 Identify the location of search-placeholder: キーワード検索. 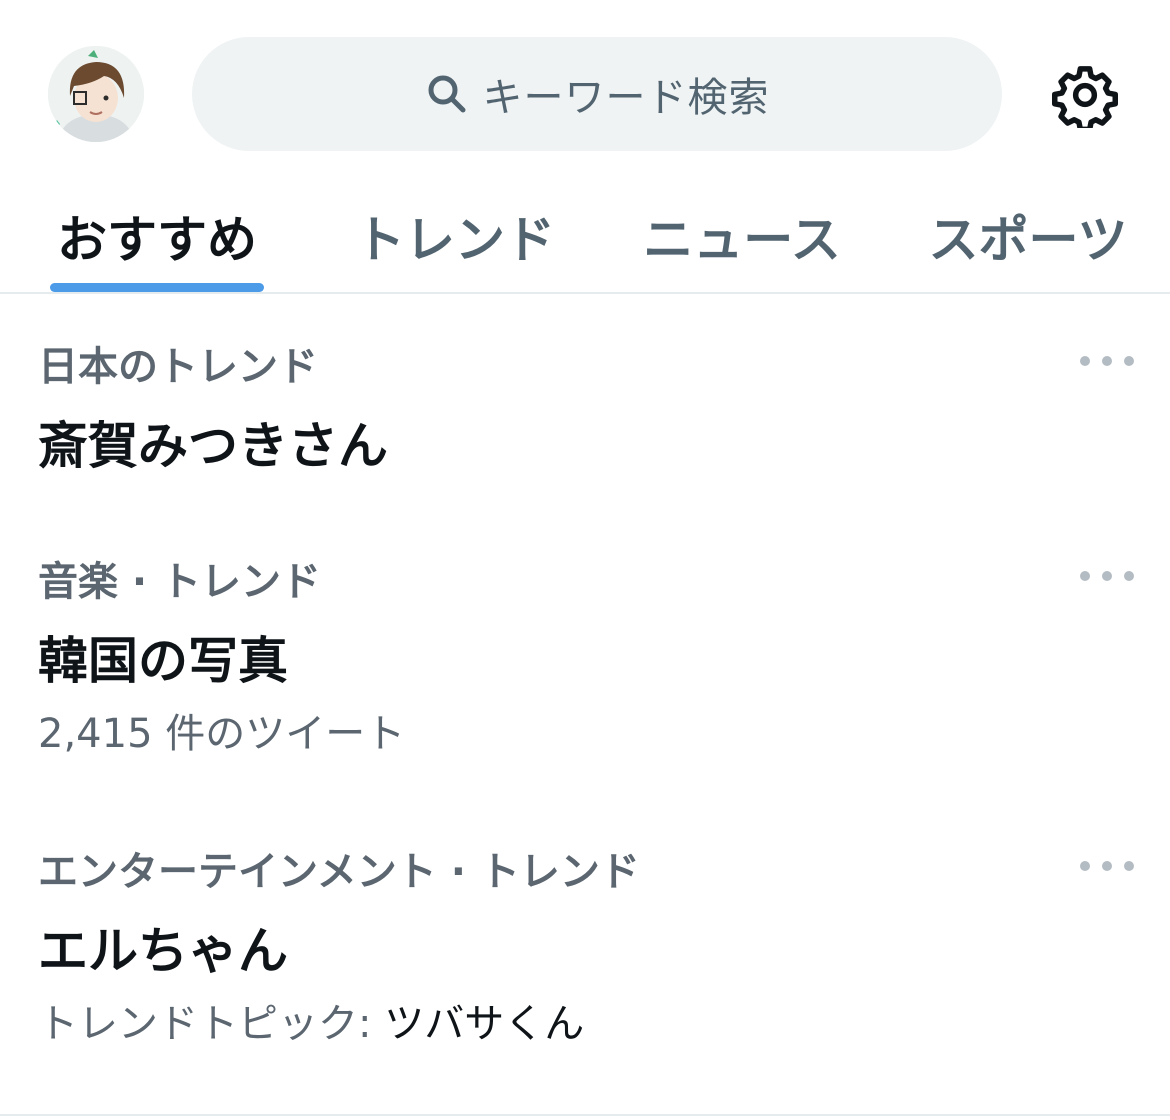
(626, 98).